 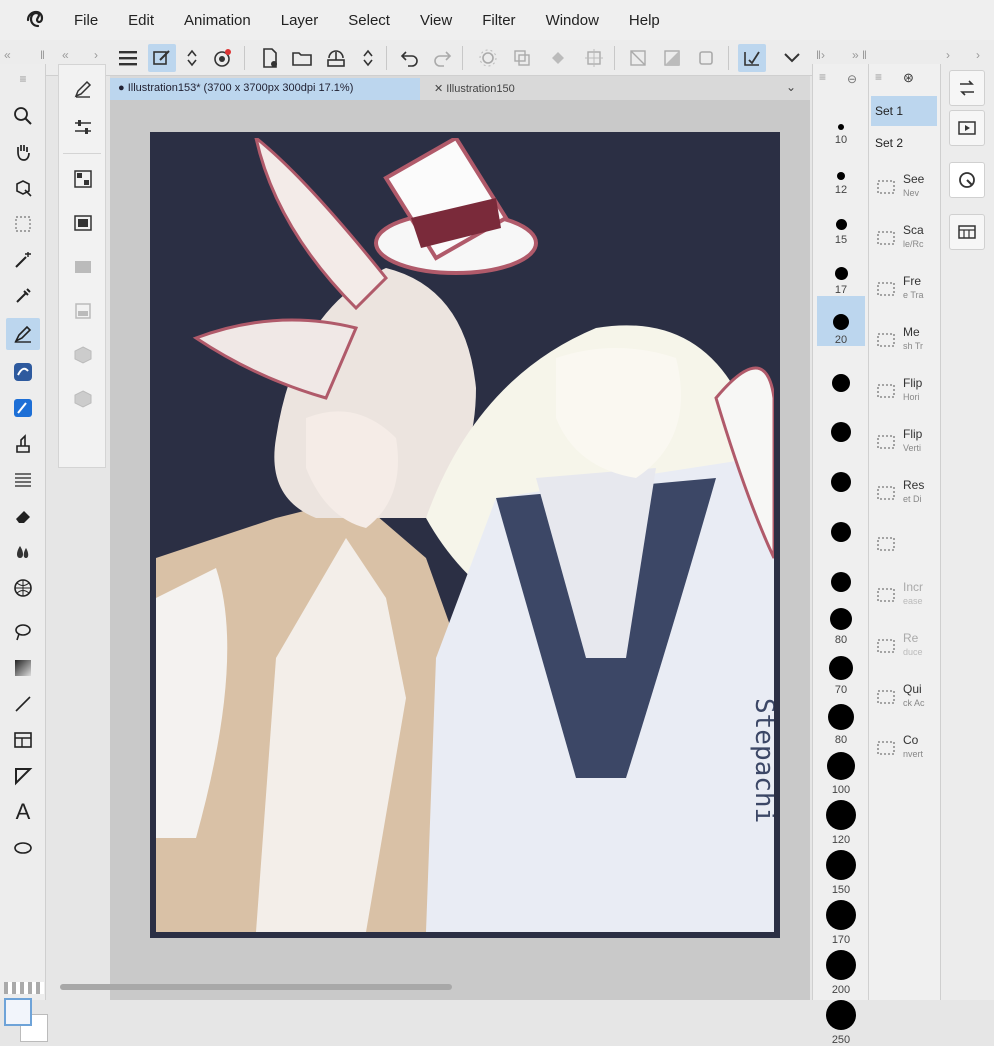 I want to click on menu-filter: Filter, so click(x=498, y=20).